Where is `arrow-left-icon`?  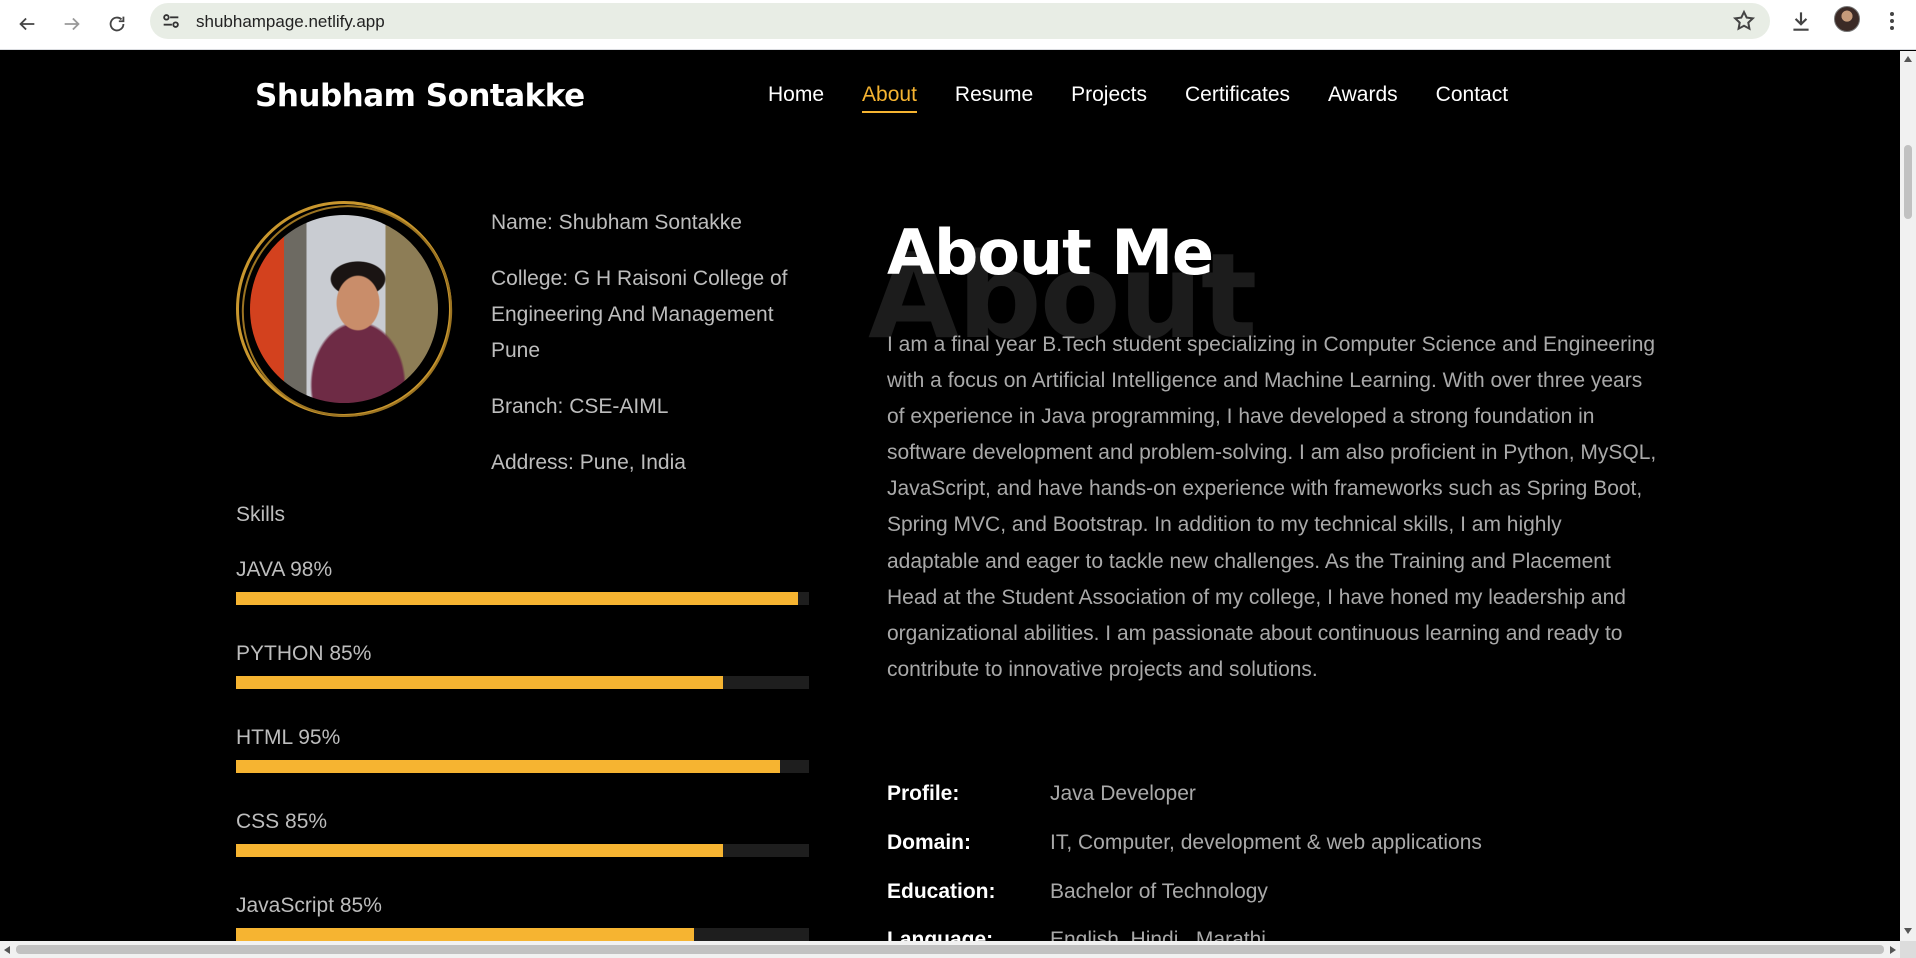
arrow-left-icon is located at coordinates (27, 24).